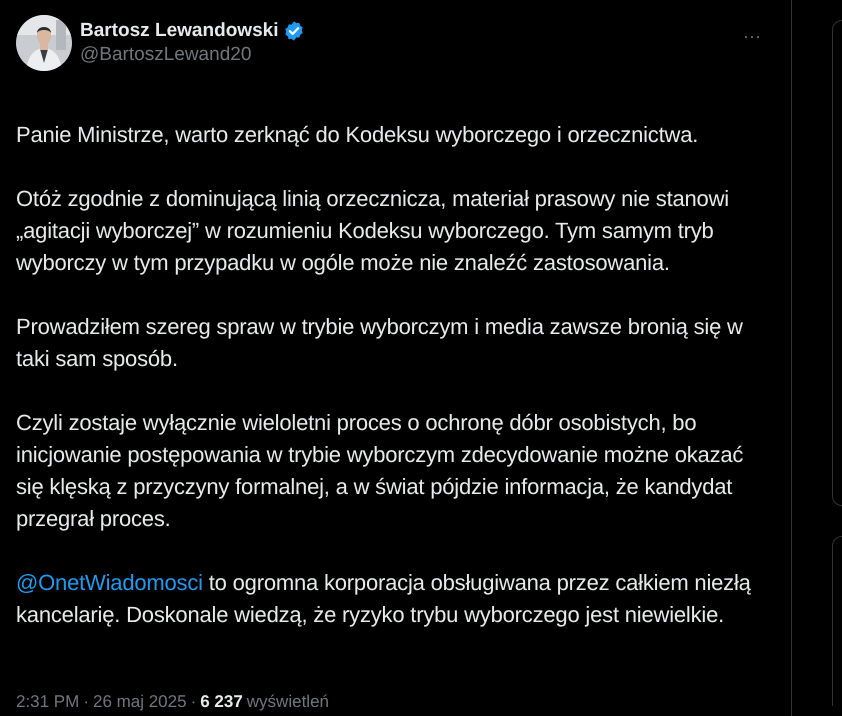 Image resolution: width=842 pixels, height=716 pixels. I want to click on post-paragraph: Prowadziłem szereg spraw w trybie wyborczym i media zawsze bronią się w taki sam sposób., so click(380, 343).